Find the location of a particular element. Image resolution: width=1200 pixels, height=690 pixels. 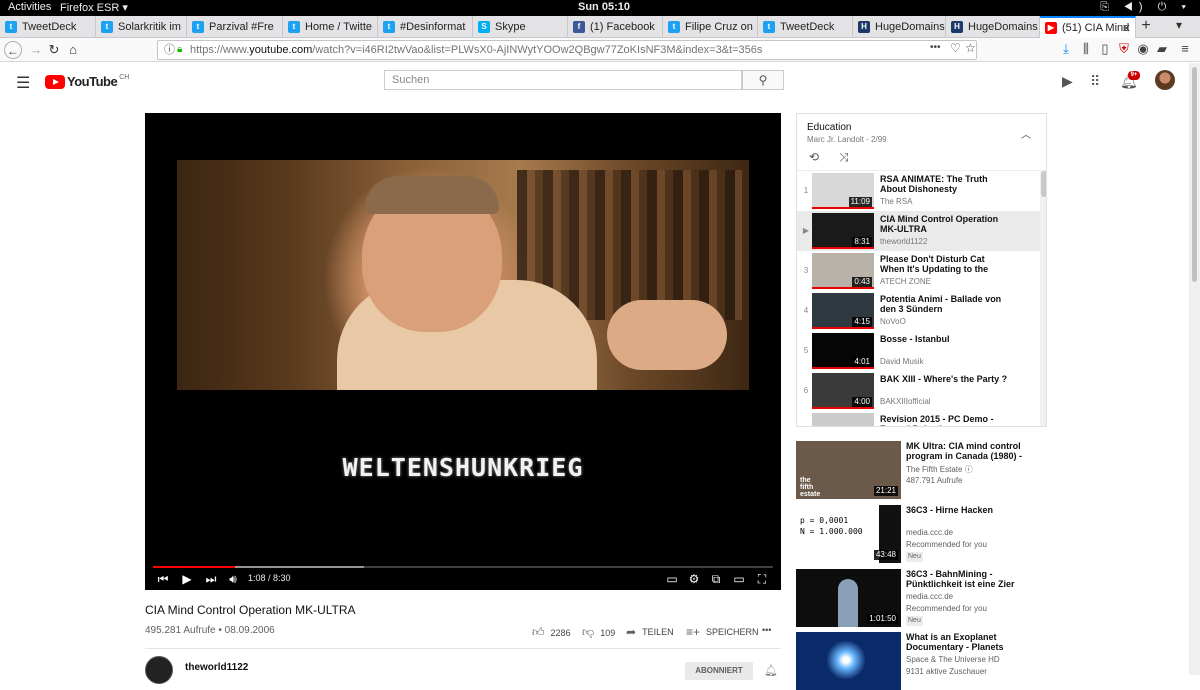

pocket-icon: ♡ is located at coordinates (955, 48).